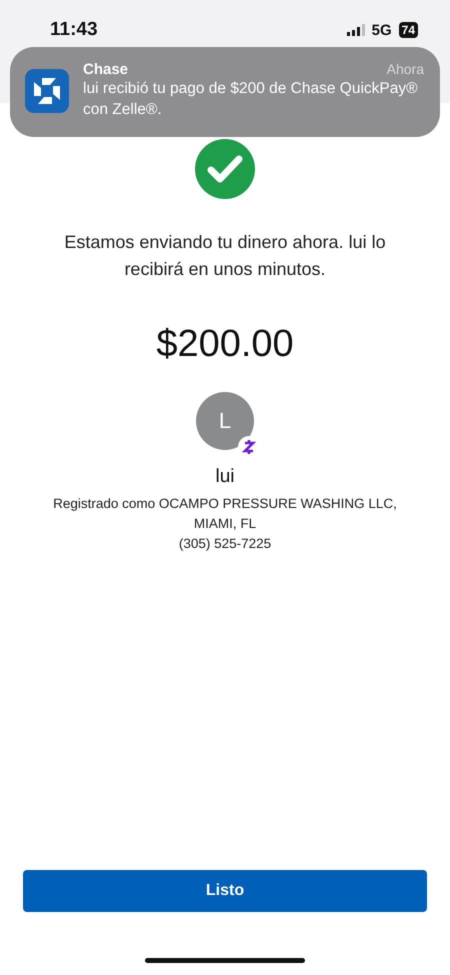 This screenshot has width=450, height=975. Describe the element at coordinates (225, 514) in the screenshot. I see `registered-name: Registrado como OCAMPO PRESSURE WASHING LLC, MIAMI, FL` at that location.